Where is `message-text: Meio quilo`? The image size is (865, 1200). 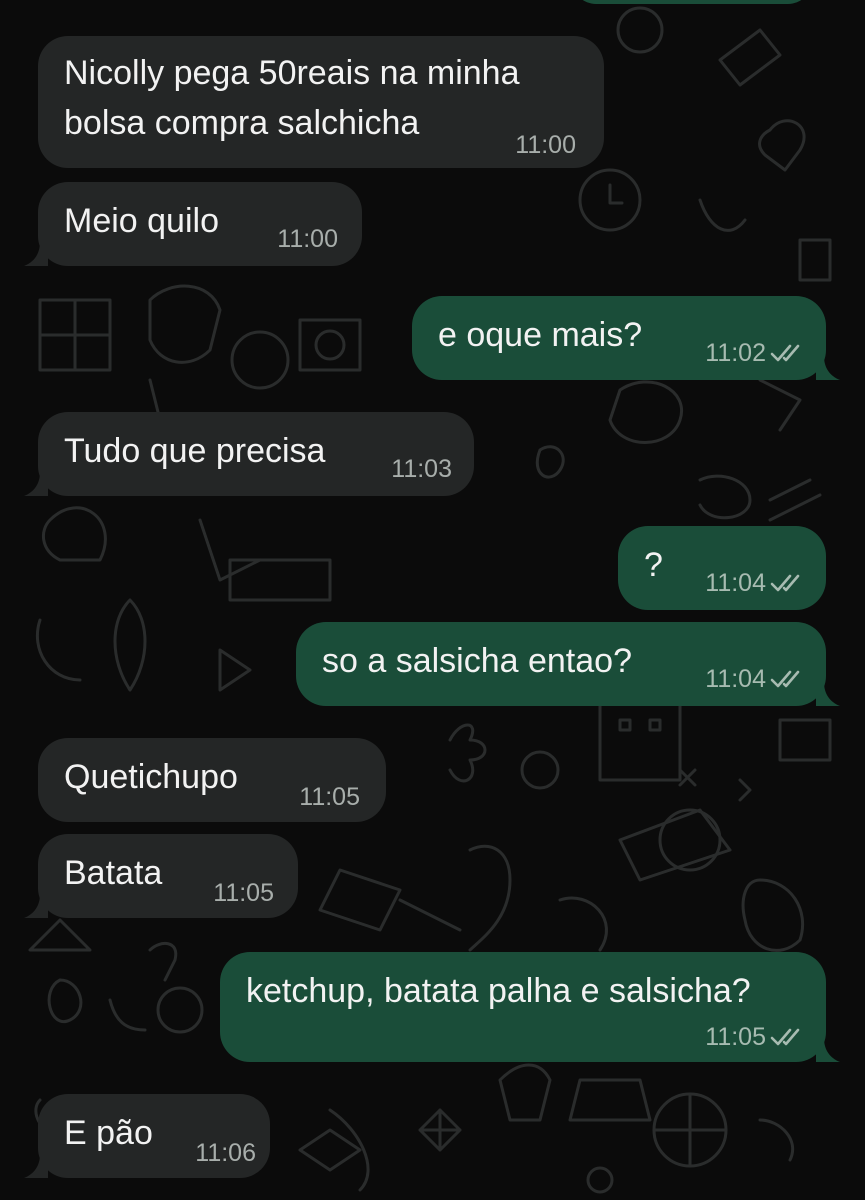 message-text: Meio quilo is located at coordinates (141, 221).